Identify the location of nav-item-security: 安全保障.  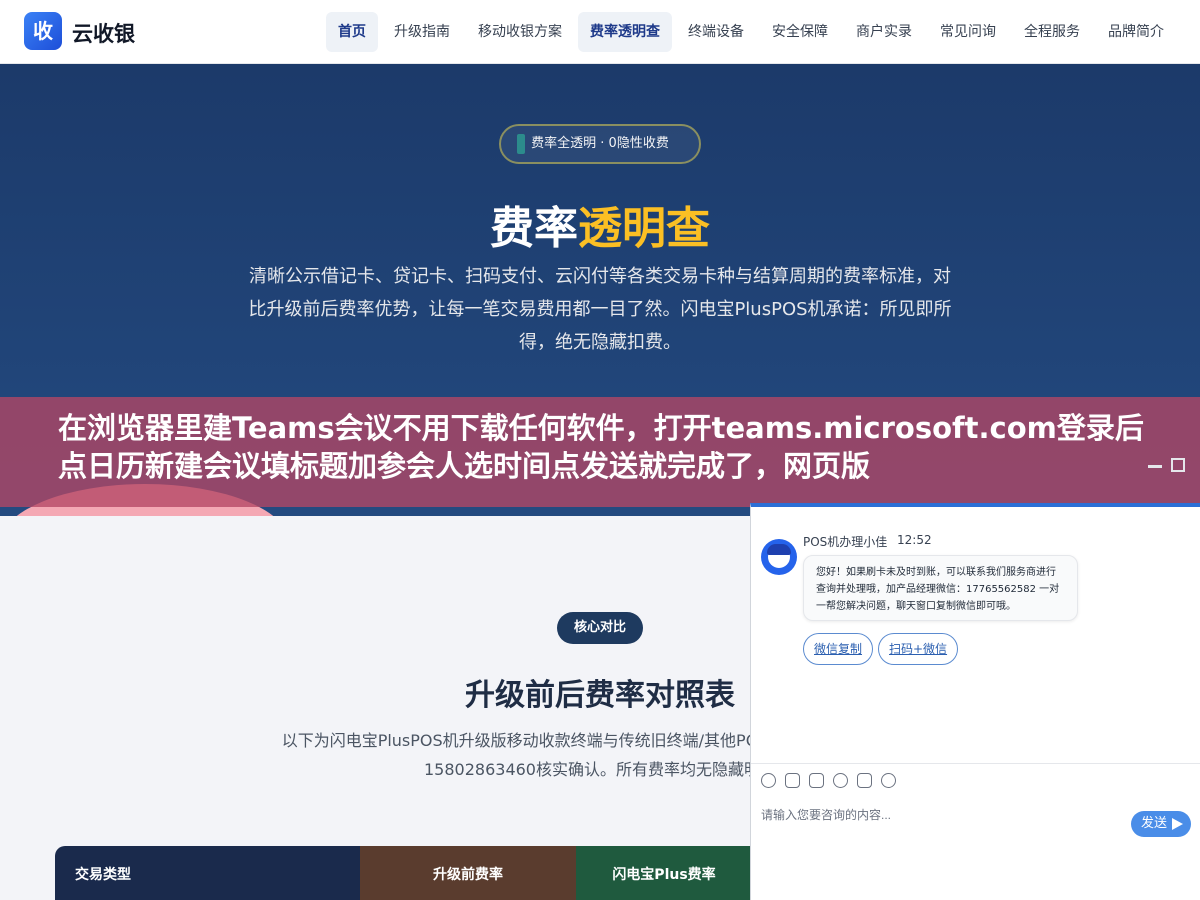
(800, 32).